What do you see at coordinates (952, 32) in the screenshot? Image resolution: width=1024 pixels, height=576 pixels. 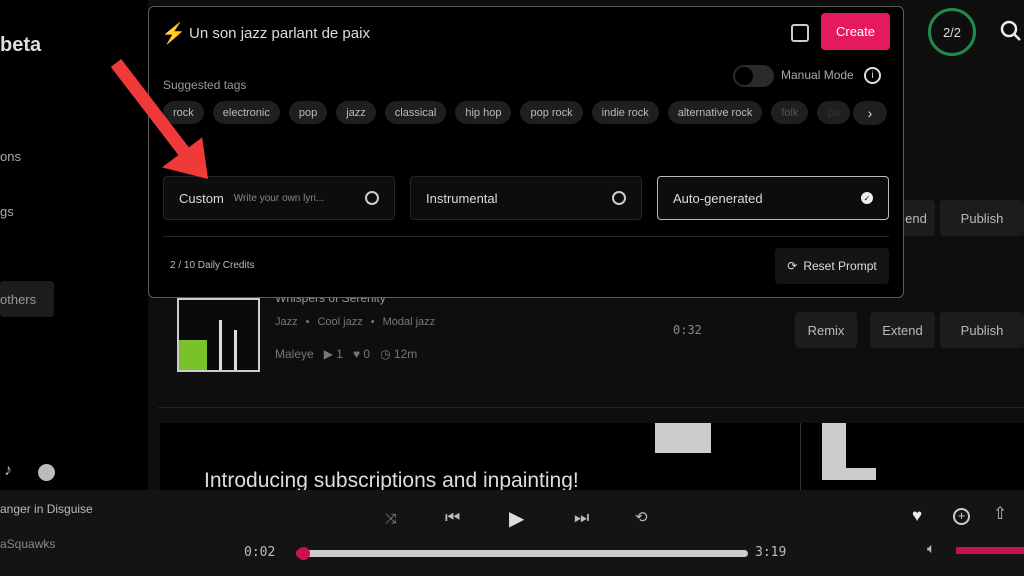 I see `credits-ring: 2/2` at bounding box center [952, 32].